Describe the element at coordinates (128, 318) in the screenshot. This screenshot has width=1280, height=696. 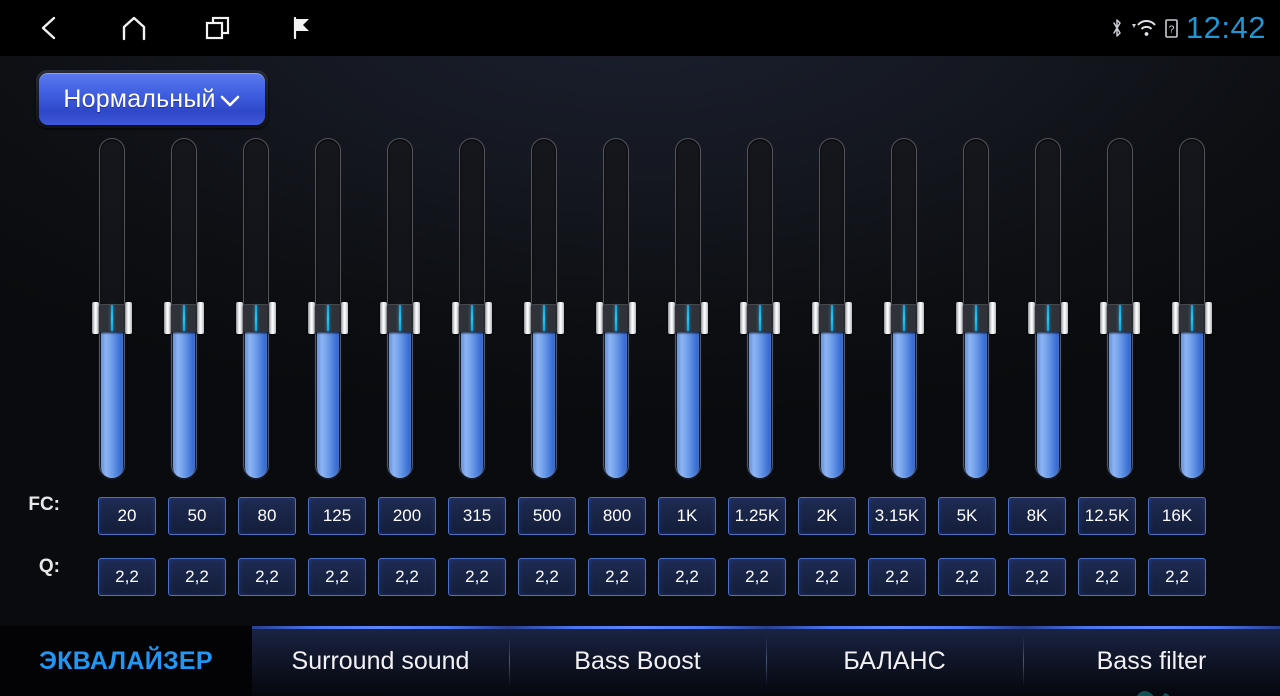
I see `slider-thumb-grip-right` at that location.